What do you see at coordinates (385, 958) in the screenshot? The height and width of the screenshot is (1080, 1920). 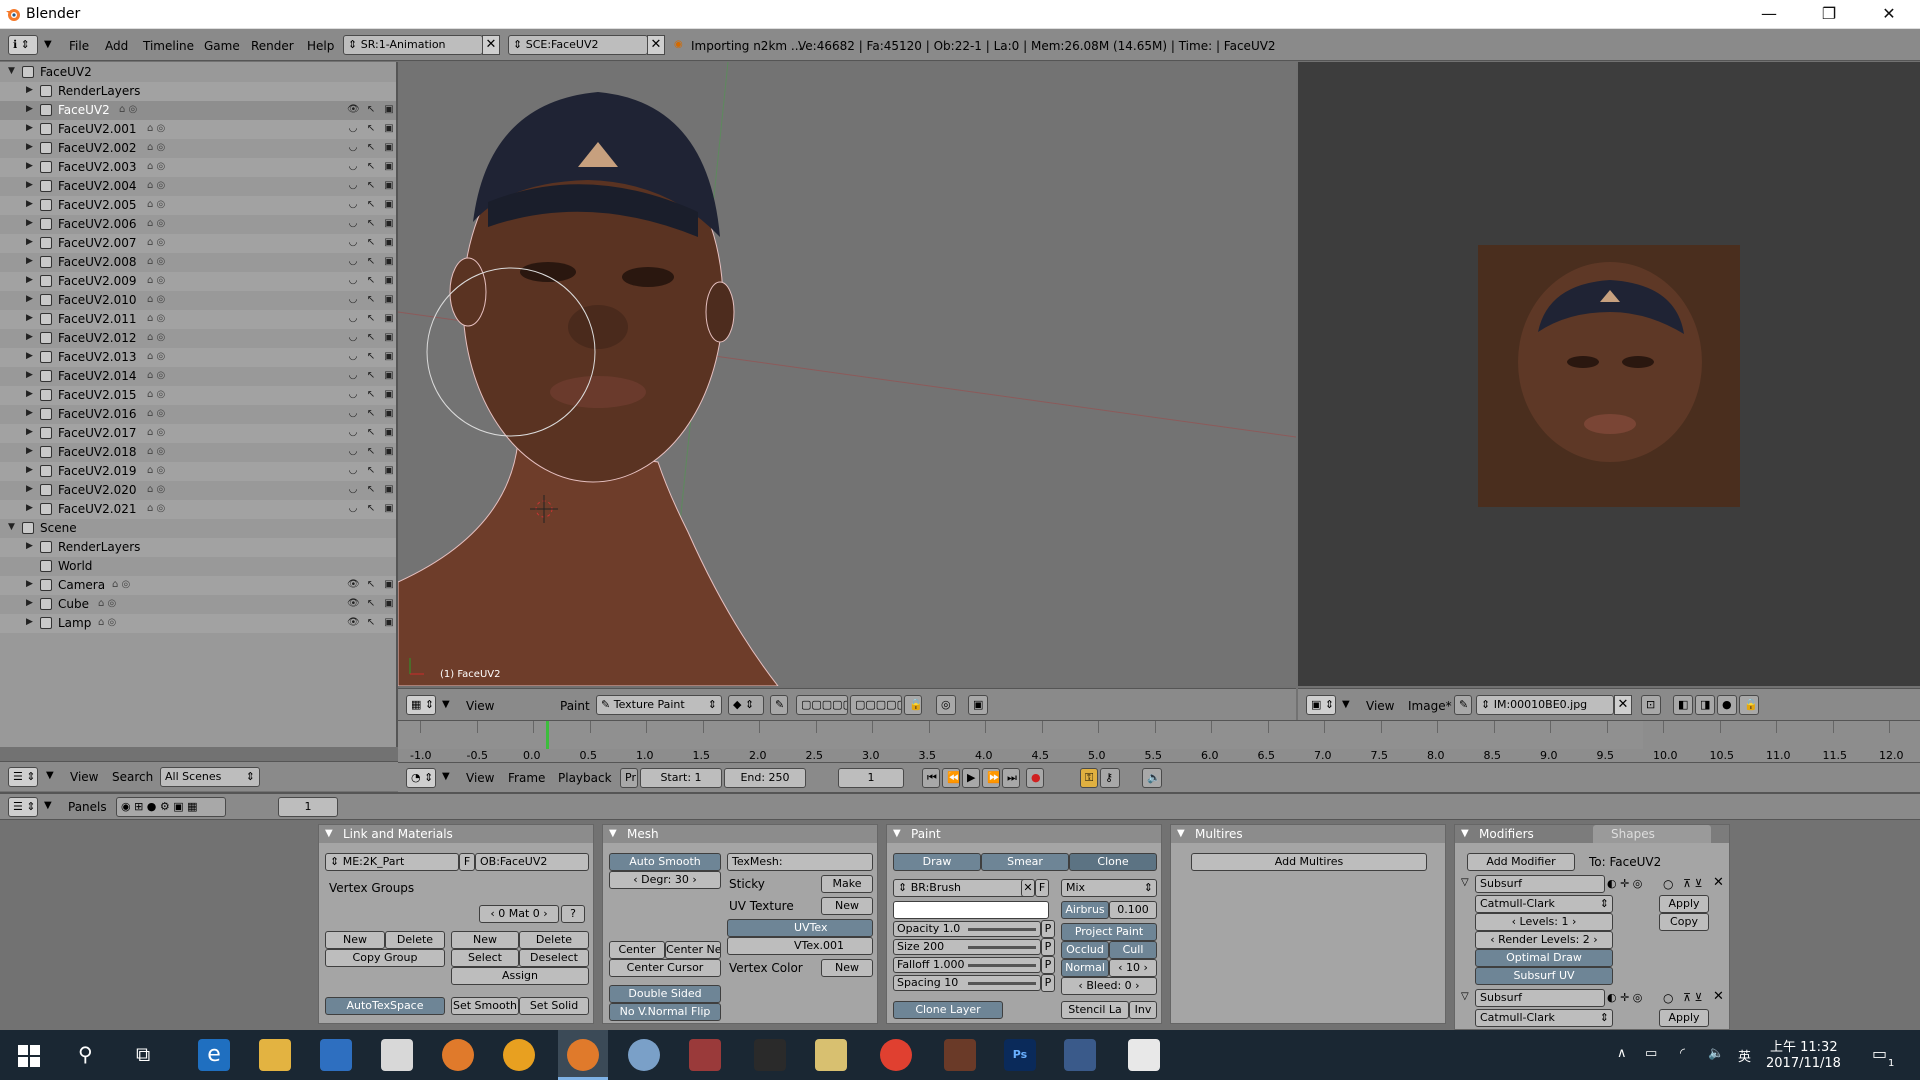 I see `copy-group-button: Copy Group` at bounding box center [385, 958].